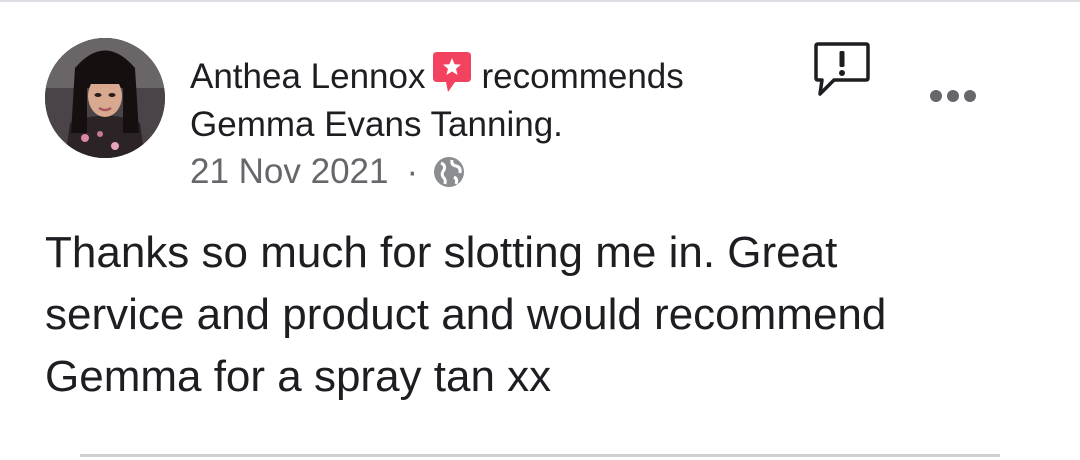 The height and width of the screenshot is (460, 1080). I want to click on top-border, so click(540, 1).